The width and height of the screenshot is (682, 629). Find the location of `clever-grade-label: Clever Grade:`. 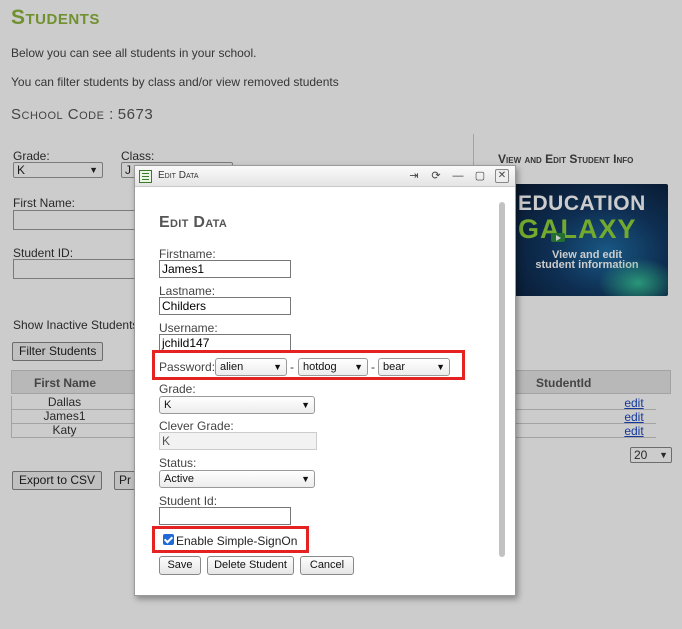

clever-grade-label: Clever Grade: is located at coordinates (196, 426).